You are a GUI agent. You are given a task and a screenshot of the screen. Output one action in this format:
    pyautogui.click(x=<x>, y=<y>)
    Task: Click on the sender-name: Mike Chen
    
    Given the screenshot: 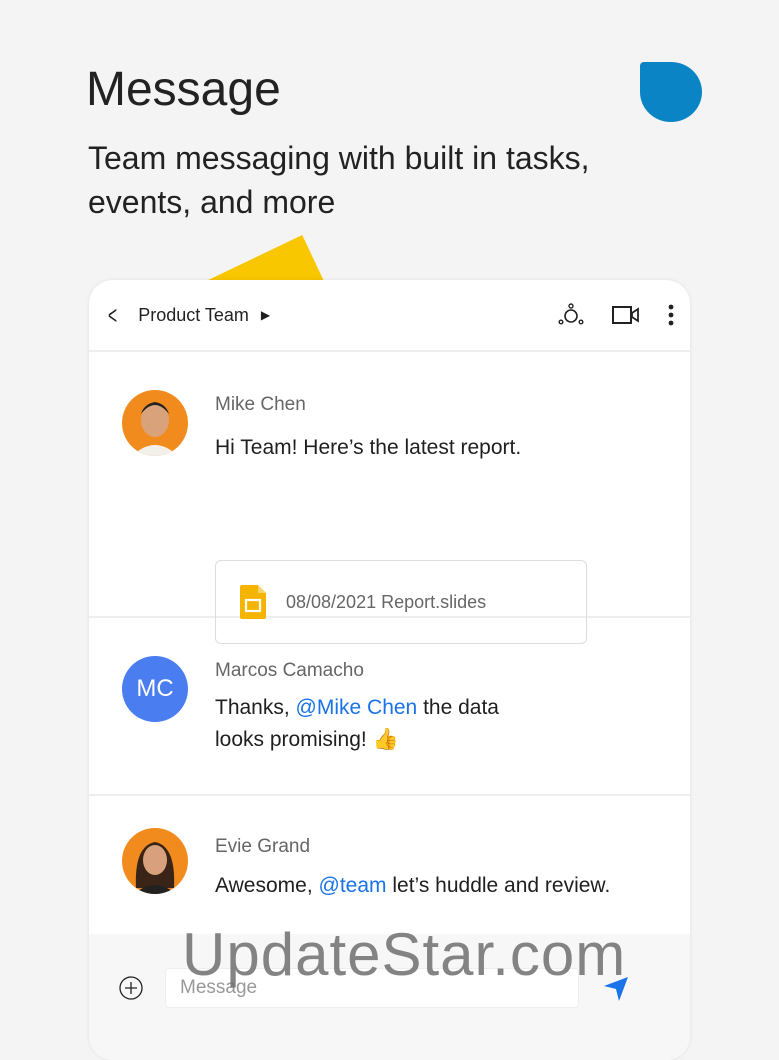 What is the action you would take?
    pyautogui.click(x=260, y=404)
    